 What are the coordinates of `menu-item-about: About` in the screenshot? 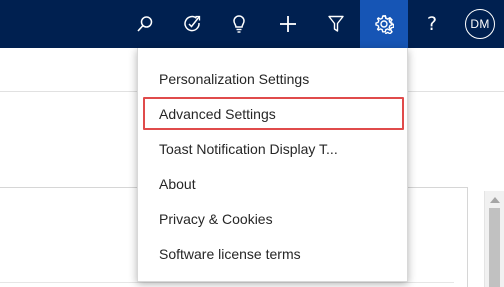 It's located at (272, 184).